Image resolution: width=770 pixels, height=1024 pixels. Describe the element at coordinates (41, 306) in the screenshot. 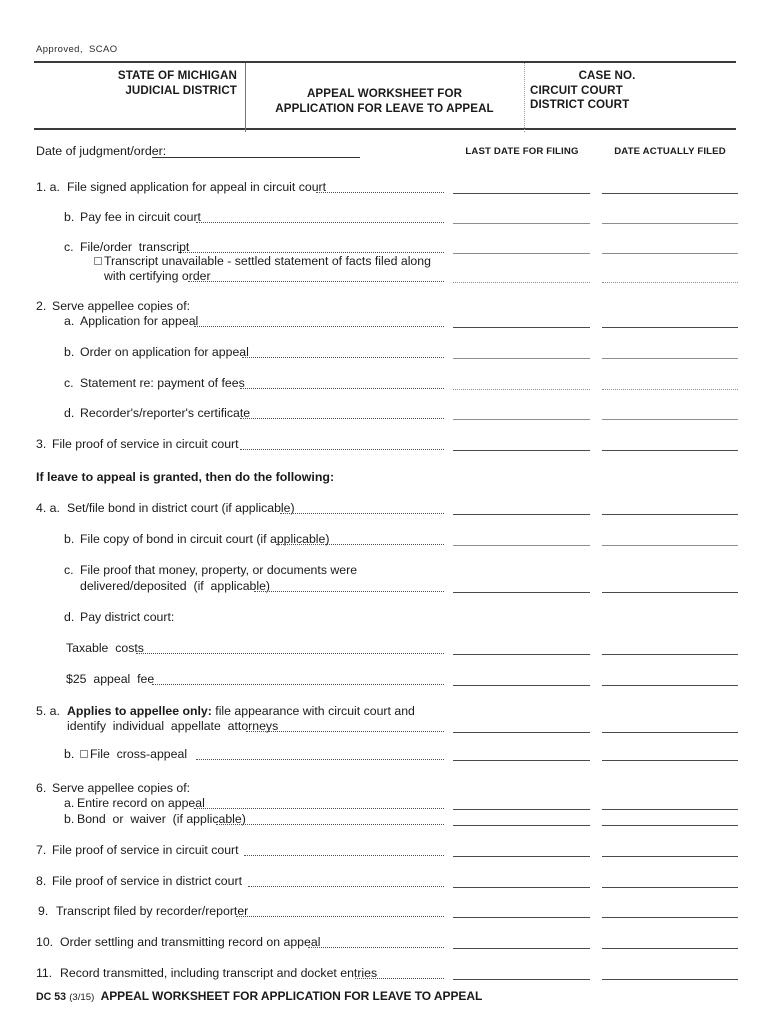

I see `item-number: 2.` at that location.